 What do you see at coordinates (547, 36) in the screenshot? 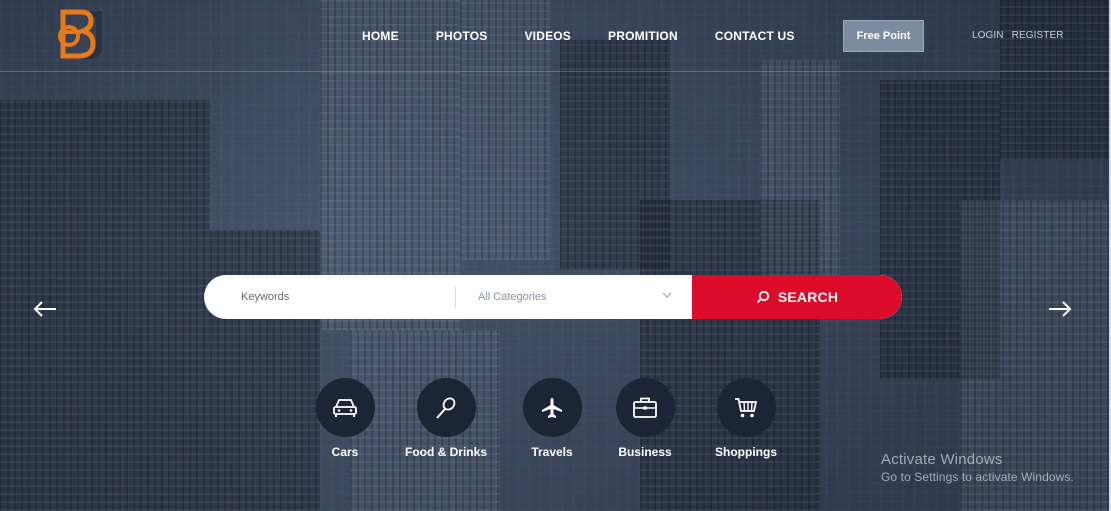
I see `nav-videos: VIDEOS` at bounding box center [547, 36].